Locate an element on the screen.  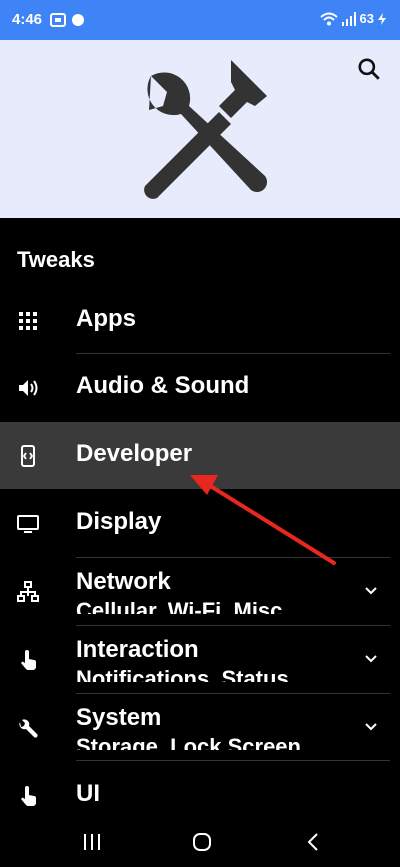
signal-icon is located at coordinates (348, 18).